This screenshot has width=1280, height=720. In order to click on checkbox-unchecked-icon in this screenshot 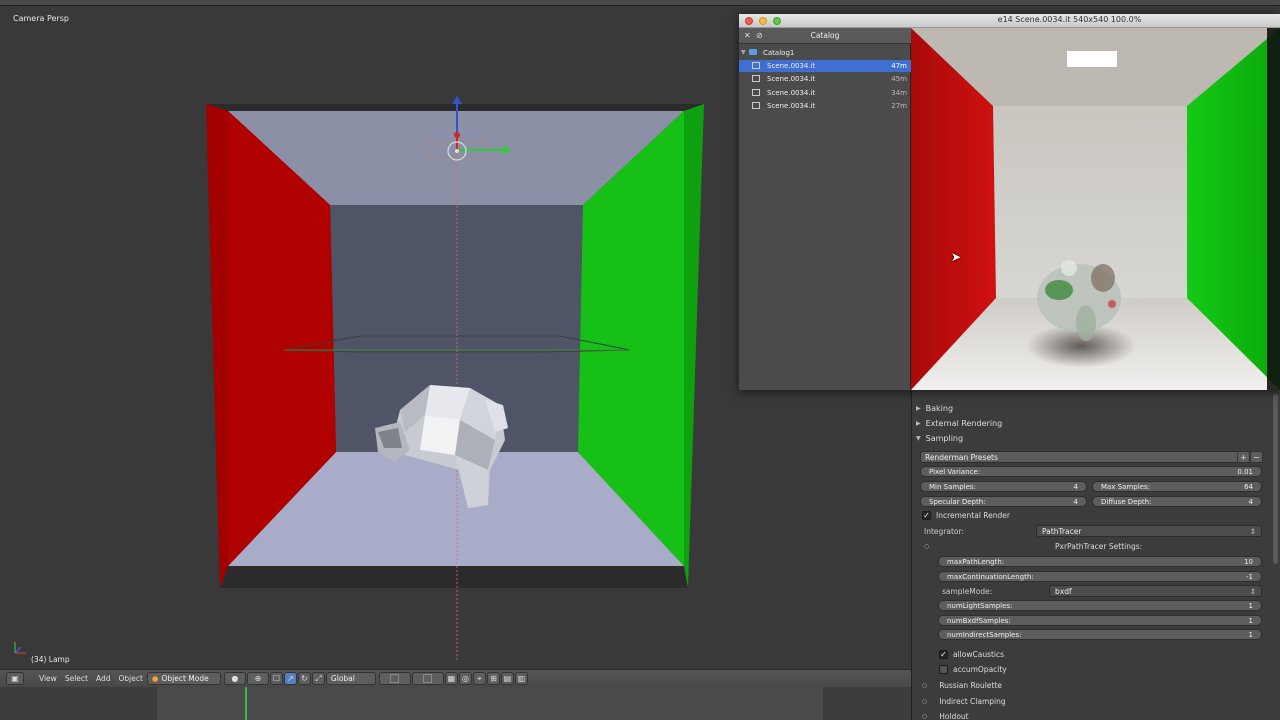, I will do `click(943, 669)`.